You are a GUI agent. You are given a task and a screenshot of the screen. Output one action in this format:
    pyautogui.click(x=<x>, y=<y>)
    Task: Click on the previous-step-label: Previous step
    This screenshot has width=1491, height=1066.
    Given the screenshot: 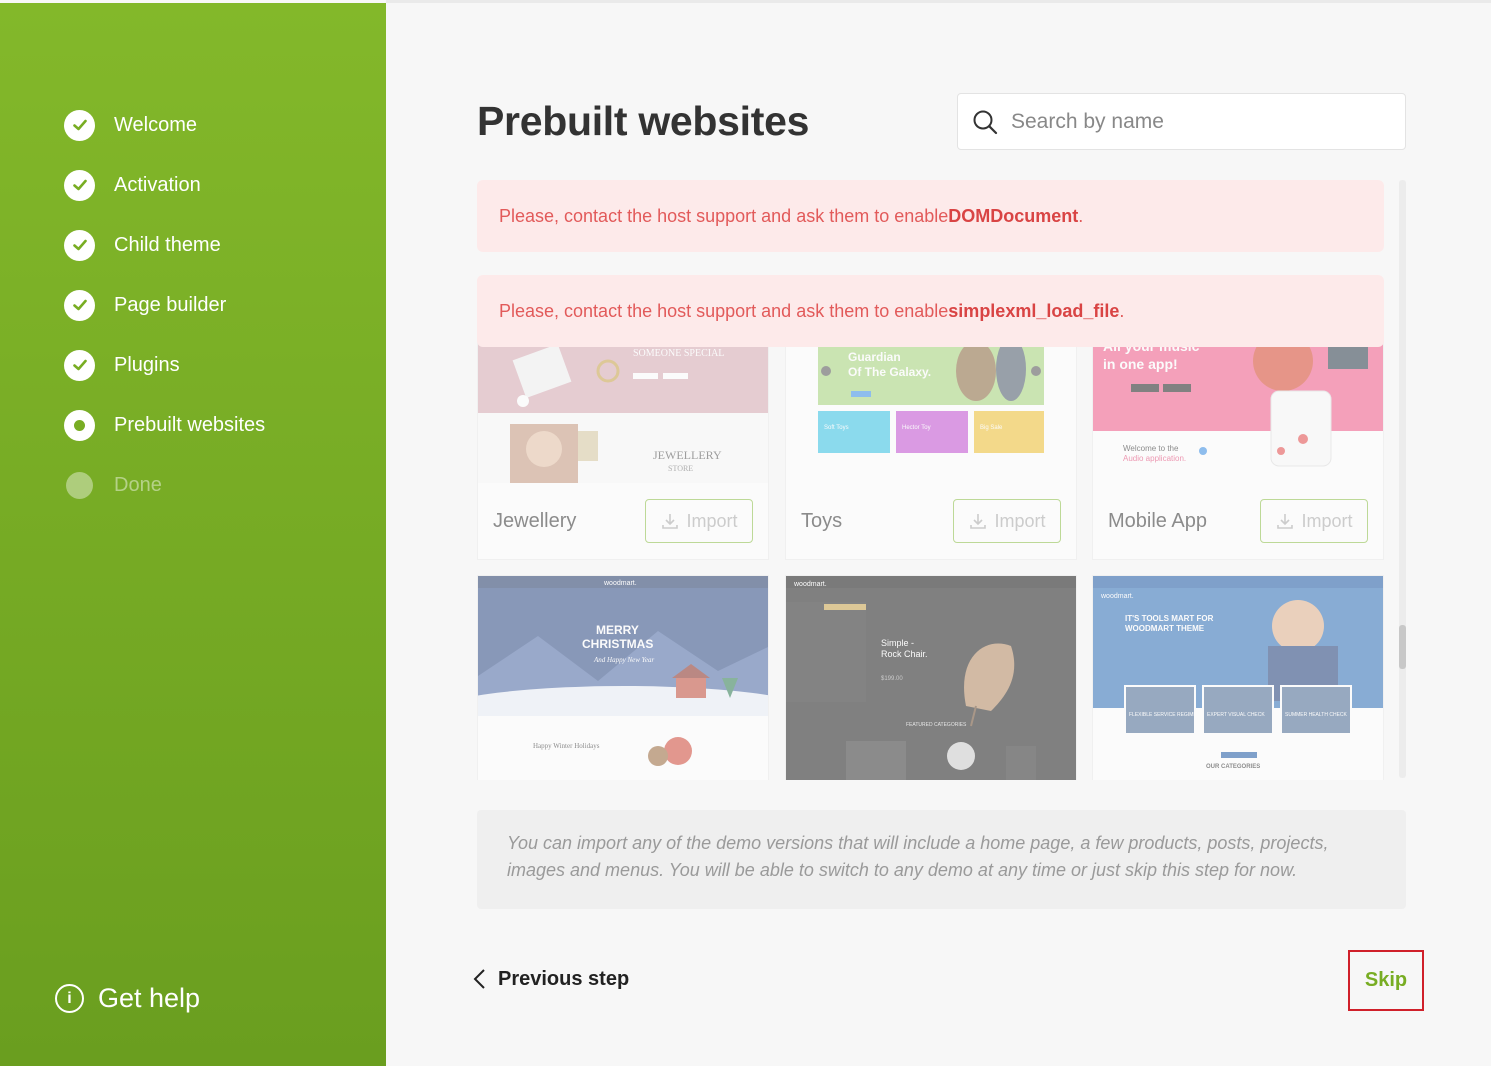 What is the action you would take?
    pyautogui.click(x=564, y=978)
    